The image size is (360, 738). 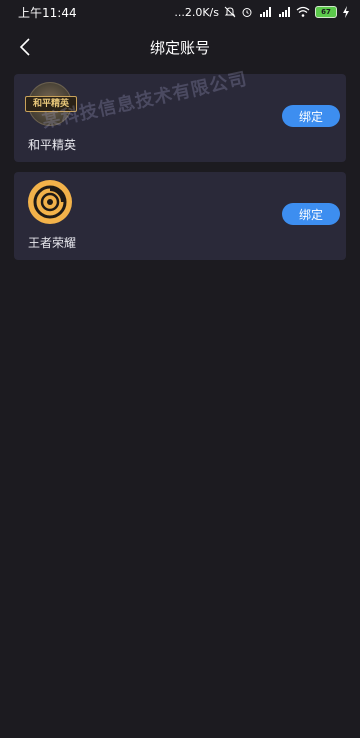 What do you see at coordinates (47, 12) in the screenshot?
I see `status-time: 上午11:44` at bounding box center [47, 12].